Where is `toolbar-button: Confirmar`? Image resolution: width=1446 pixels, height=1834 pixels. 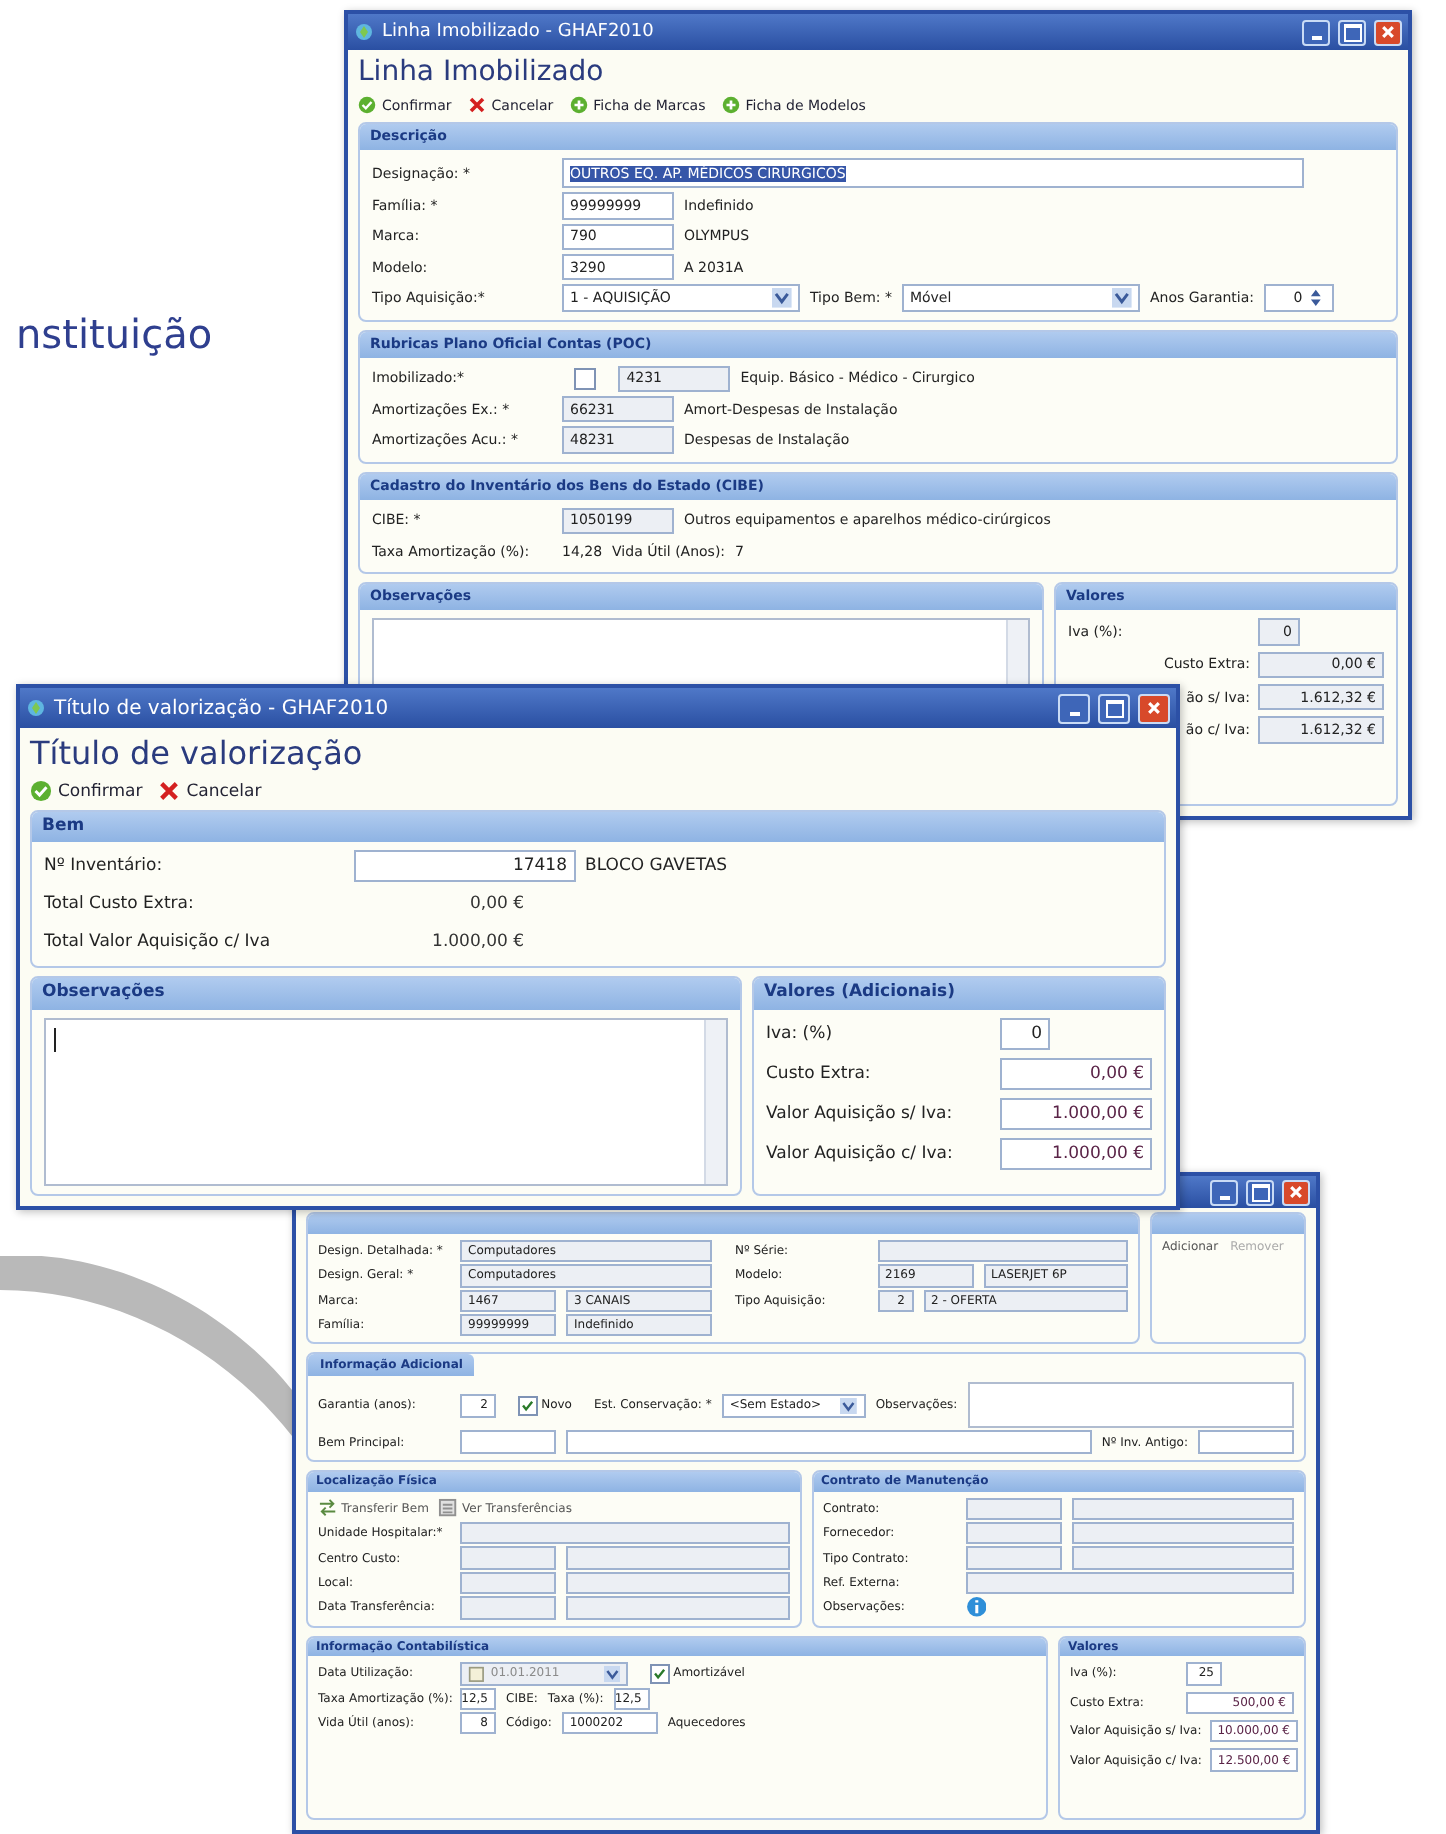
toolbar-button: Confirmar is located at coordinates (86, 791).